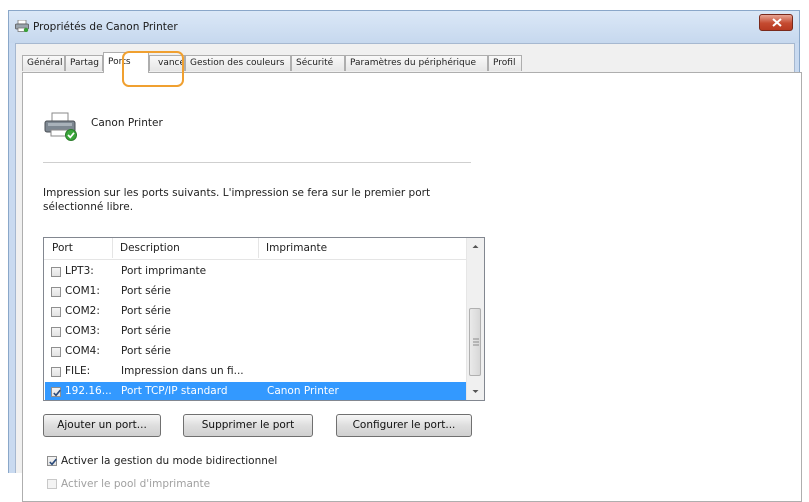 This screenshot has height=502, width=809. Describe the element at coordinates (257, 162) in the screenshot. I see `separator` at that location.